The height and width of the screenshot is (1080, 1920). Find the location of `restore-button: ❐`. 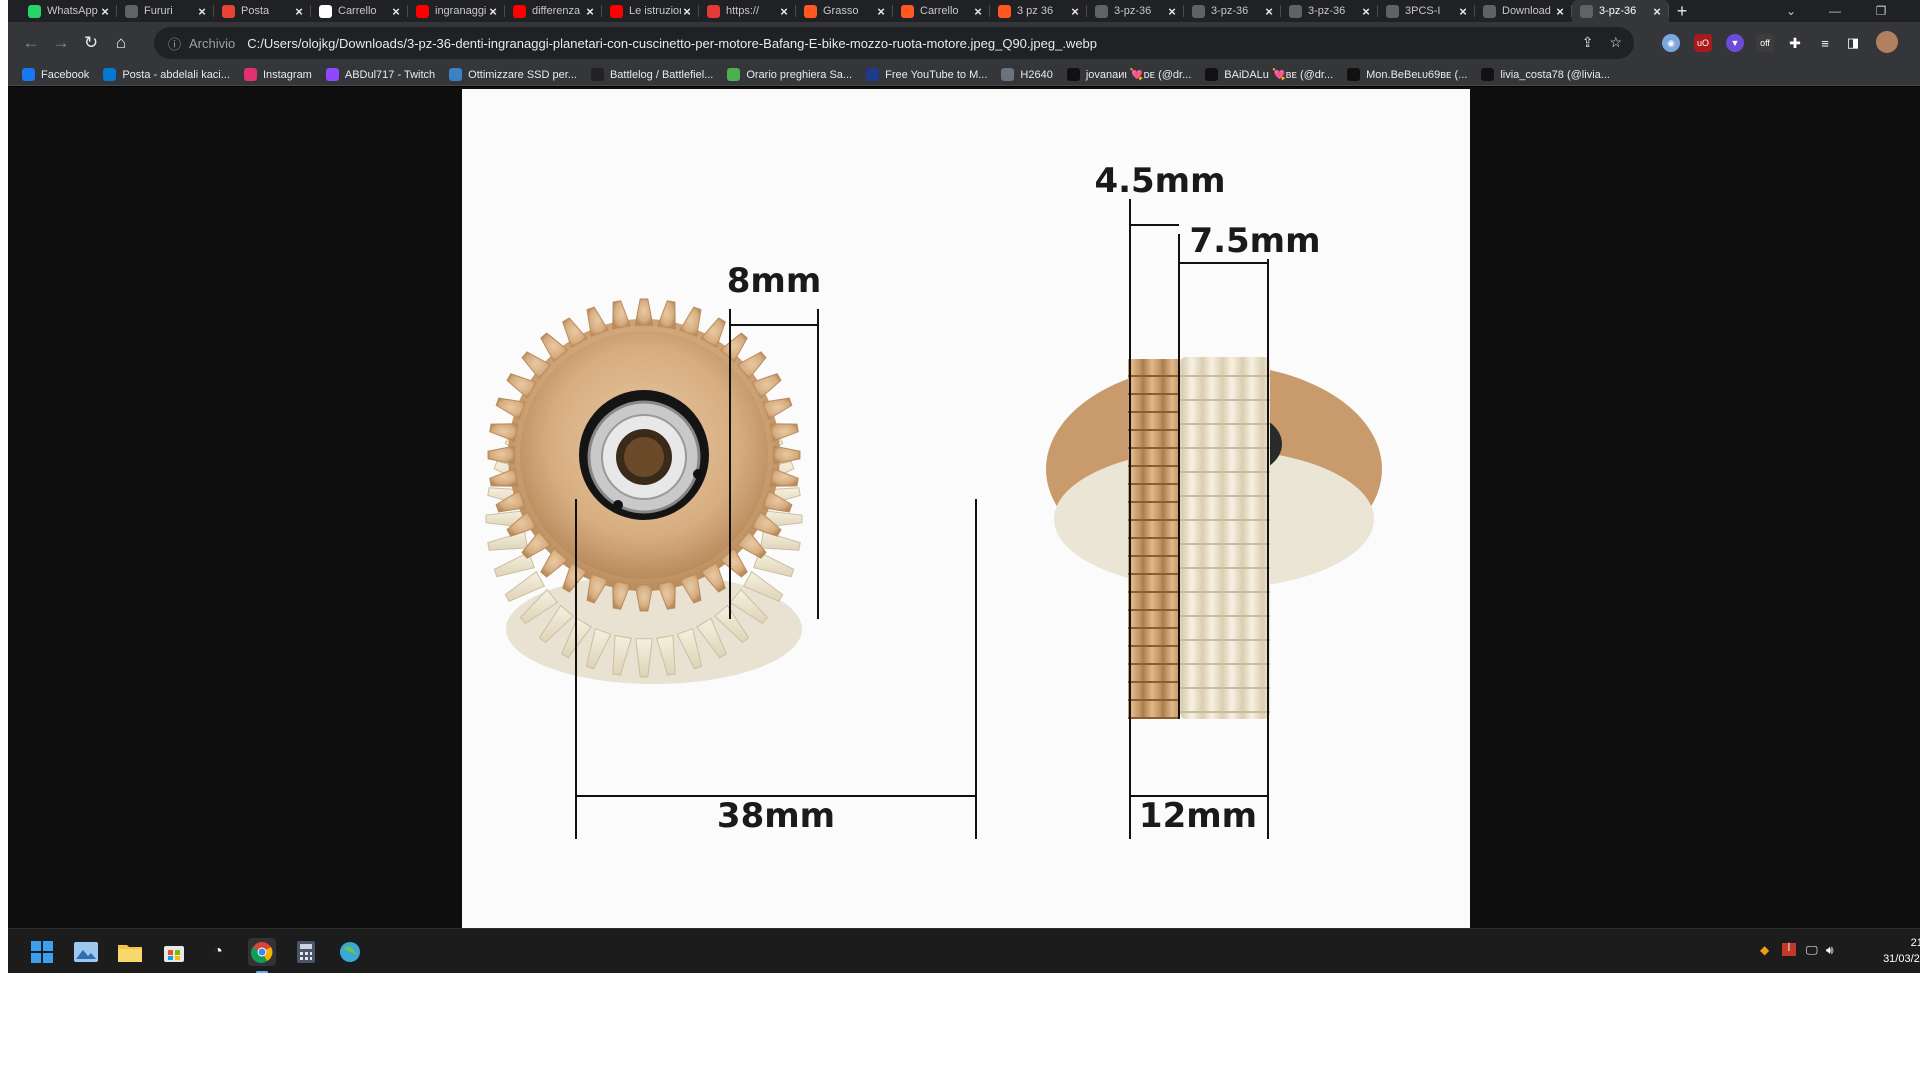

restore-button: ❐ is located at coordinates (1881, 11).